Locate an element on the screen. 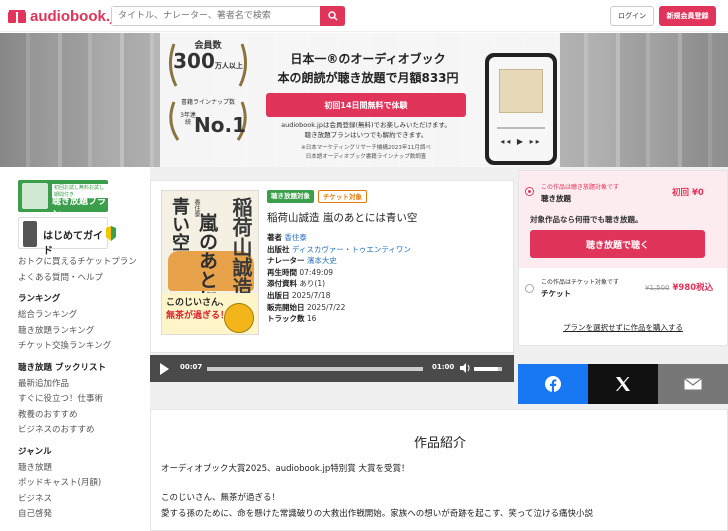 The width and height of the screenshot is (728, 531). plan-thumbnail is located at coordinates (35, 196).